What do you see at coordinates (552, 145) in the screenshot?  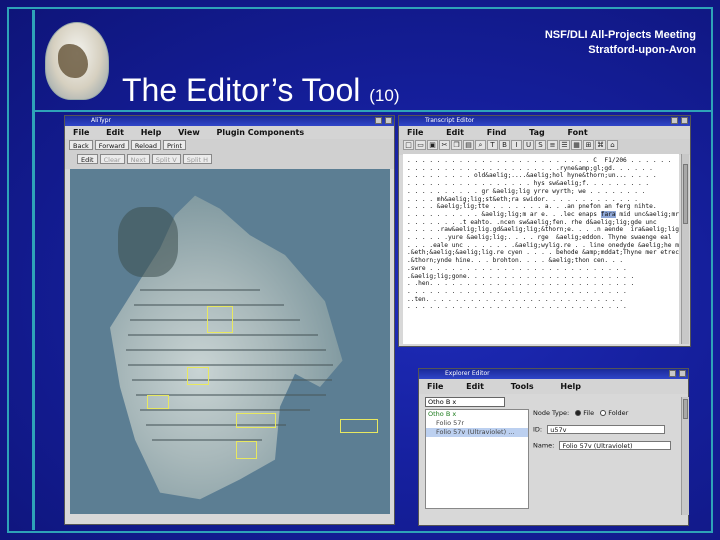 I see `align-icon: ≡` at bounding box center [552, 145].